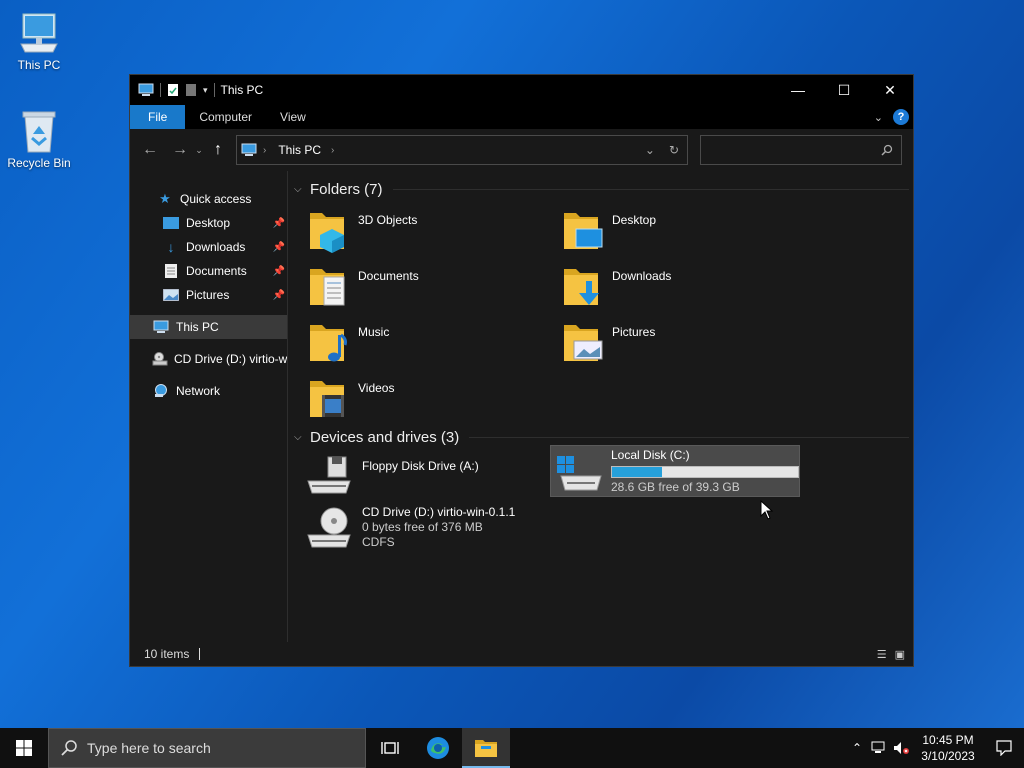  I want to click on downloads-folder-icon, so click(581, 287).